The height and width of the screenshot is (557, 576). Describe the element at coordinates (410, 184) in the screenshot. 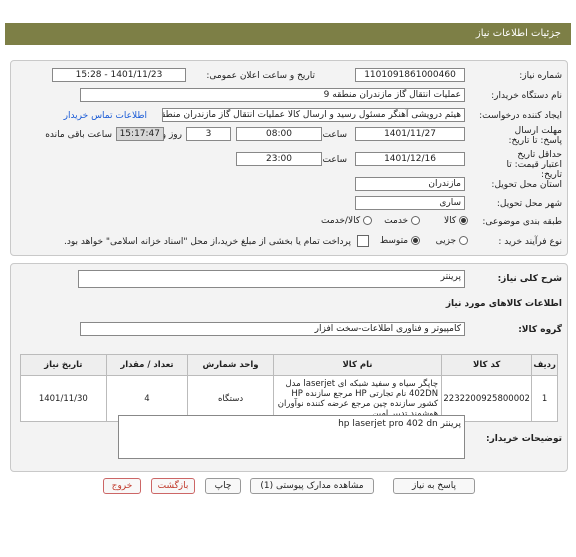

I see `province-field: مازندران` at that location.